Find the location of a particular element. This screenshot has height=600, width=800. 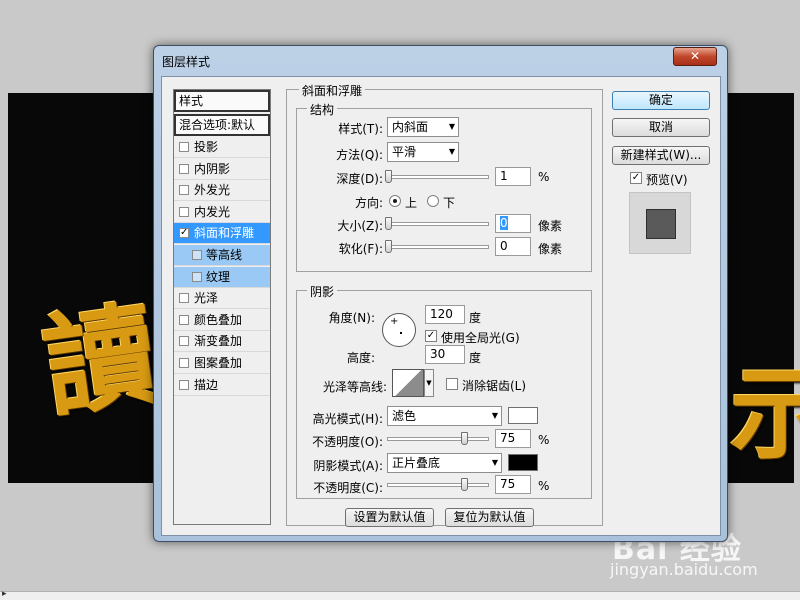

highlight-mode-value: 滤色 is located at coordinates (404, 416).